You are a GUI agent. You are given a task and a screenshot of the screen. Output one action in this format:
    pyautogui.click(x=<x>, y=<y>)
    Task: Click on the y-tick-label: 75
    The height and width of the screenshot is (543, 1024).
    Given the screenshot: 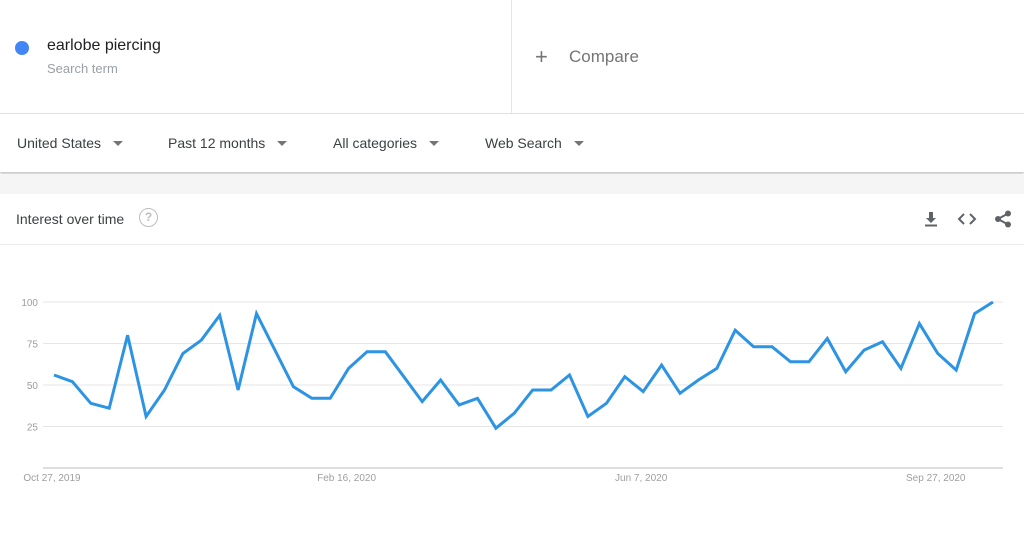 What is the action you would take?
    pyautogui.click(x=33, y=345)
    